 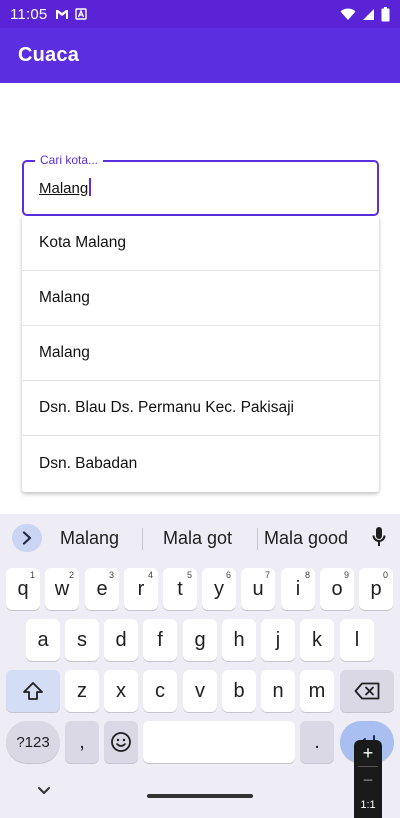 What do you see at coordinates (385, 13) in the screenshot?
I see `battery-icon` at bounding box center [385, 13].